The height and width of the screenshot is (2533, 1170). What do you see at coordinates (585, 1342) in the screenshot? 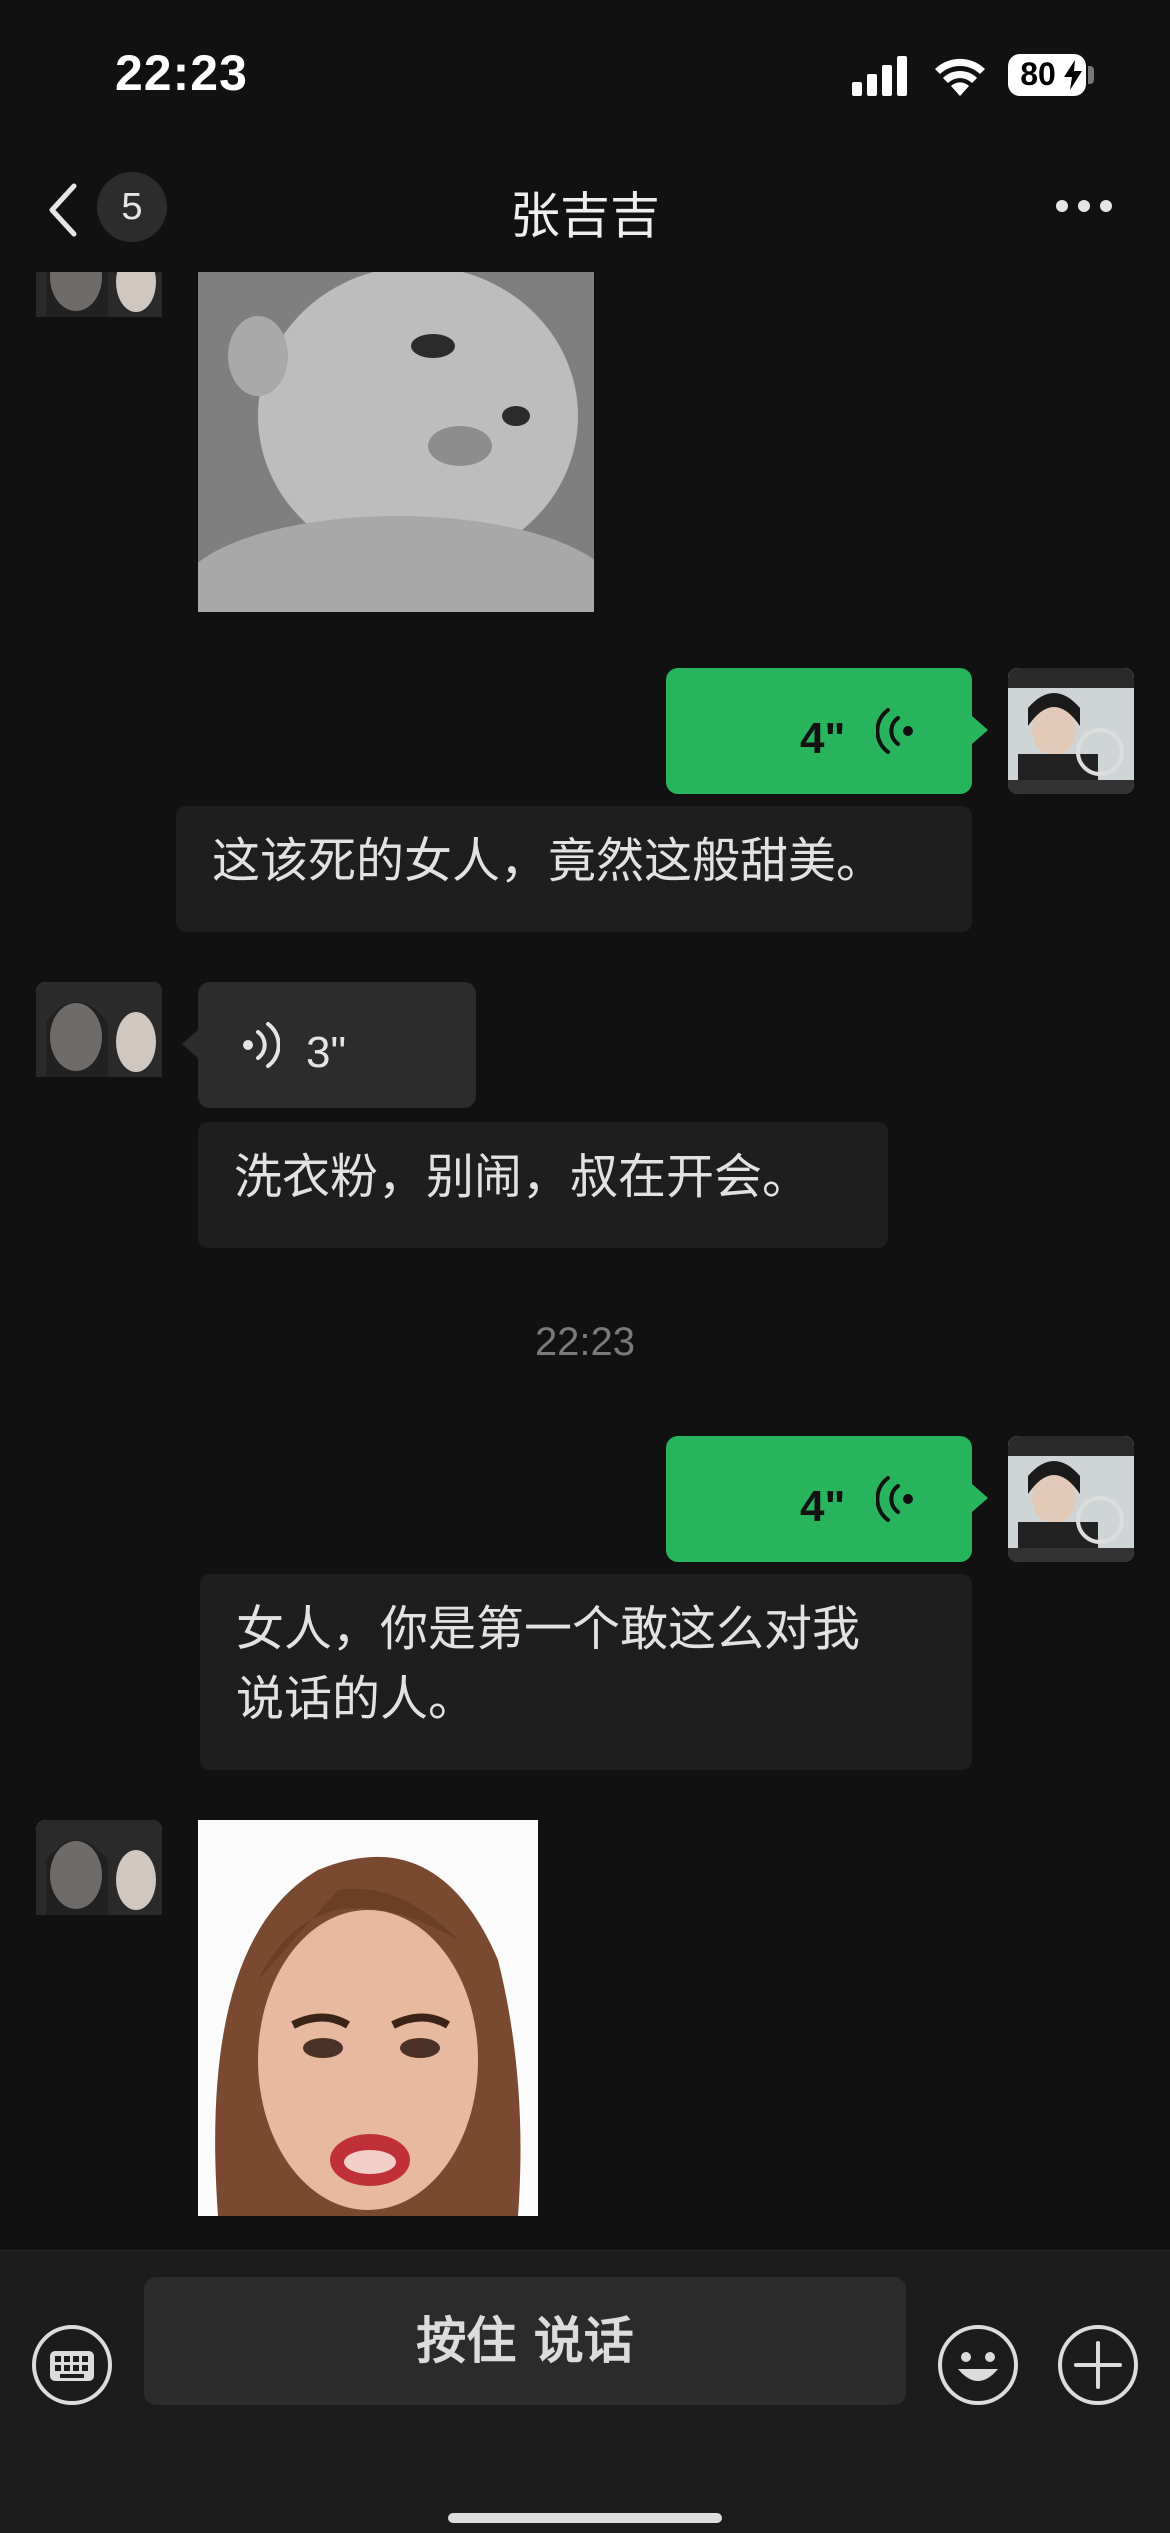
I see `message-timestamp: 22:23` at bounding box center [585, 1342].